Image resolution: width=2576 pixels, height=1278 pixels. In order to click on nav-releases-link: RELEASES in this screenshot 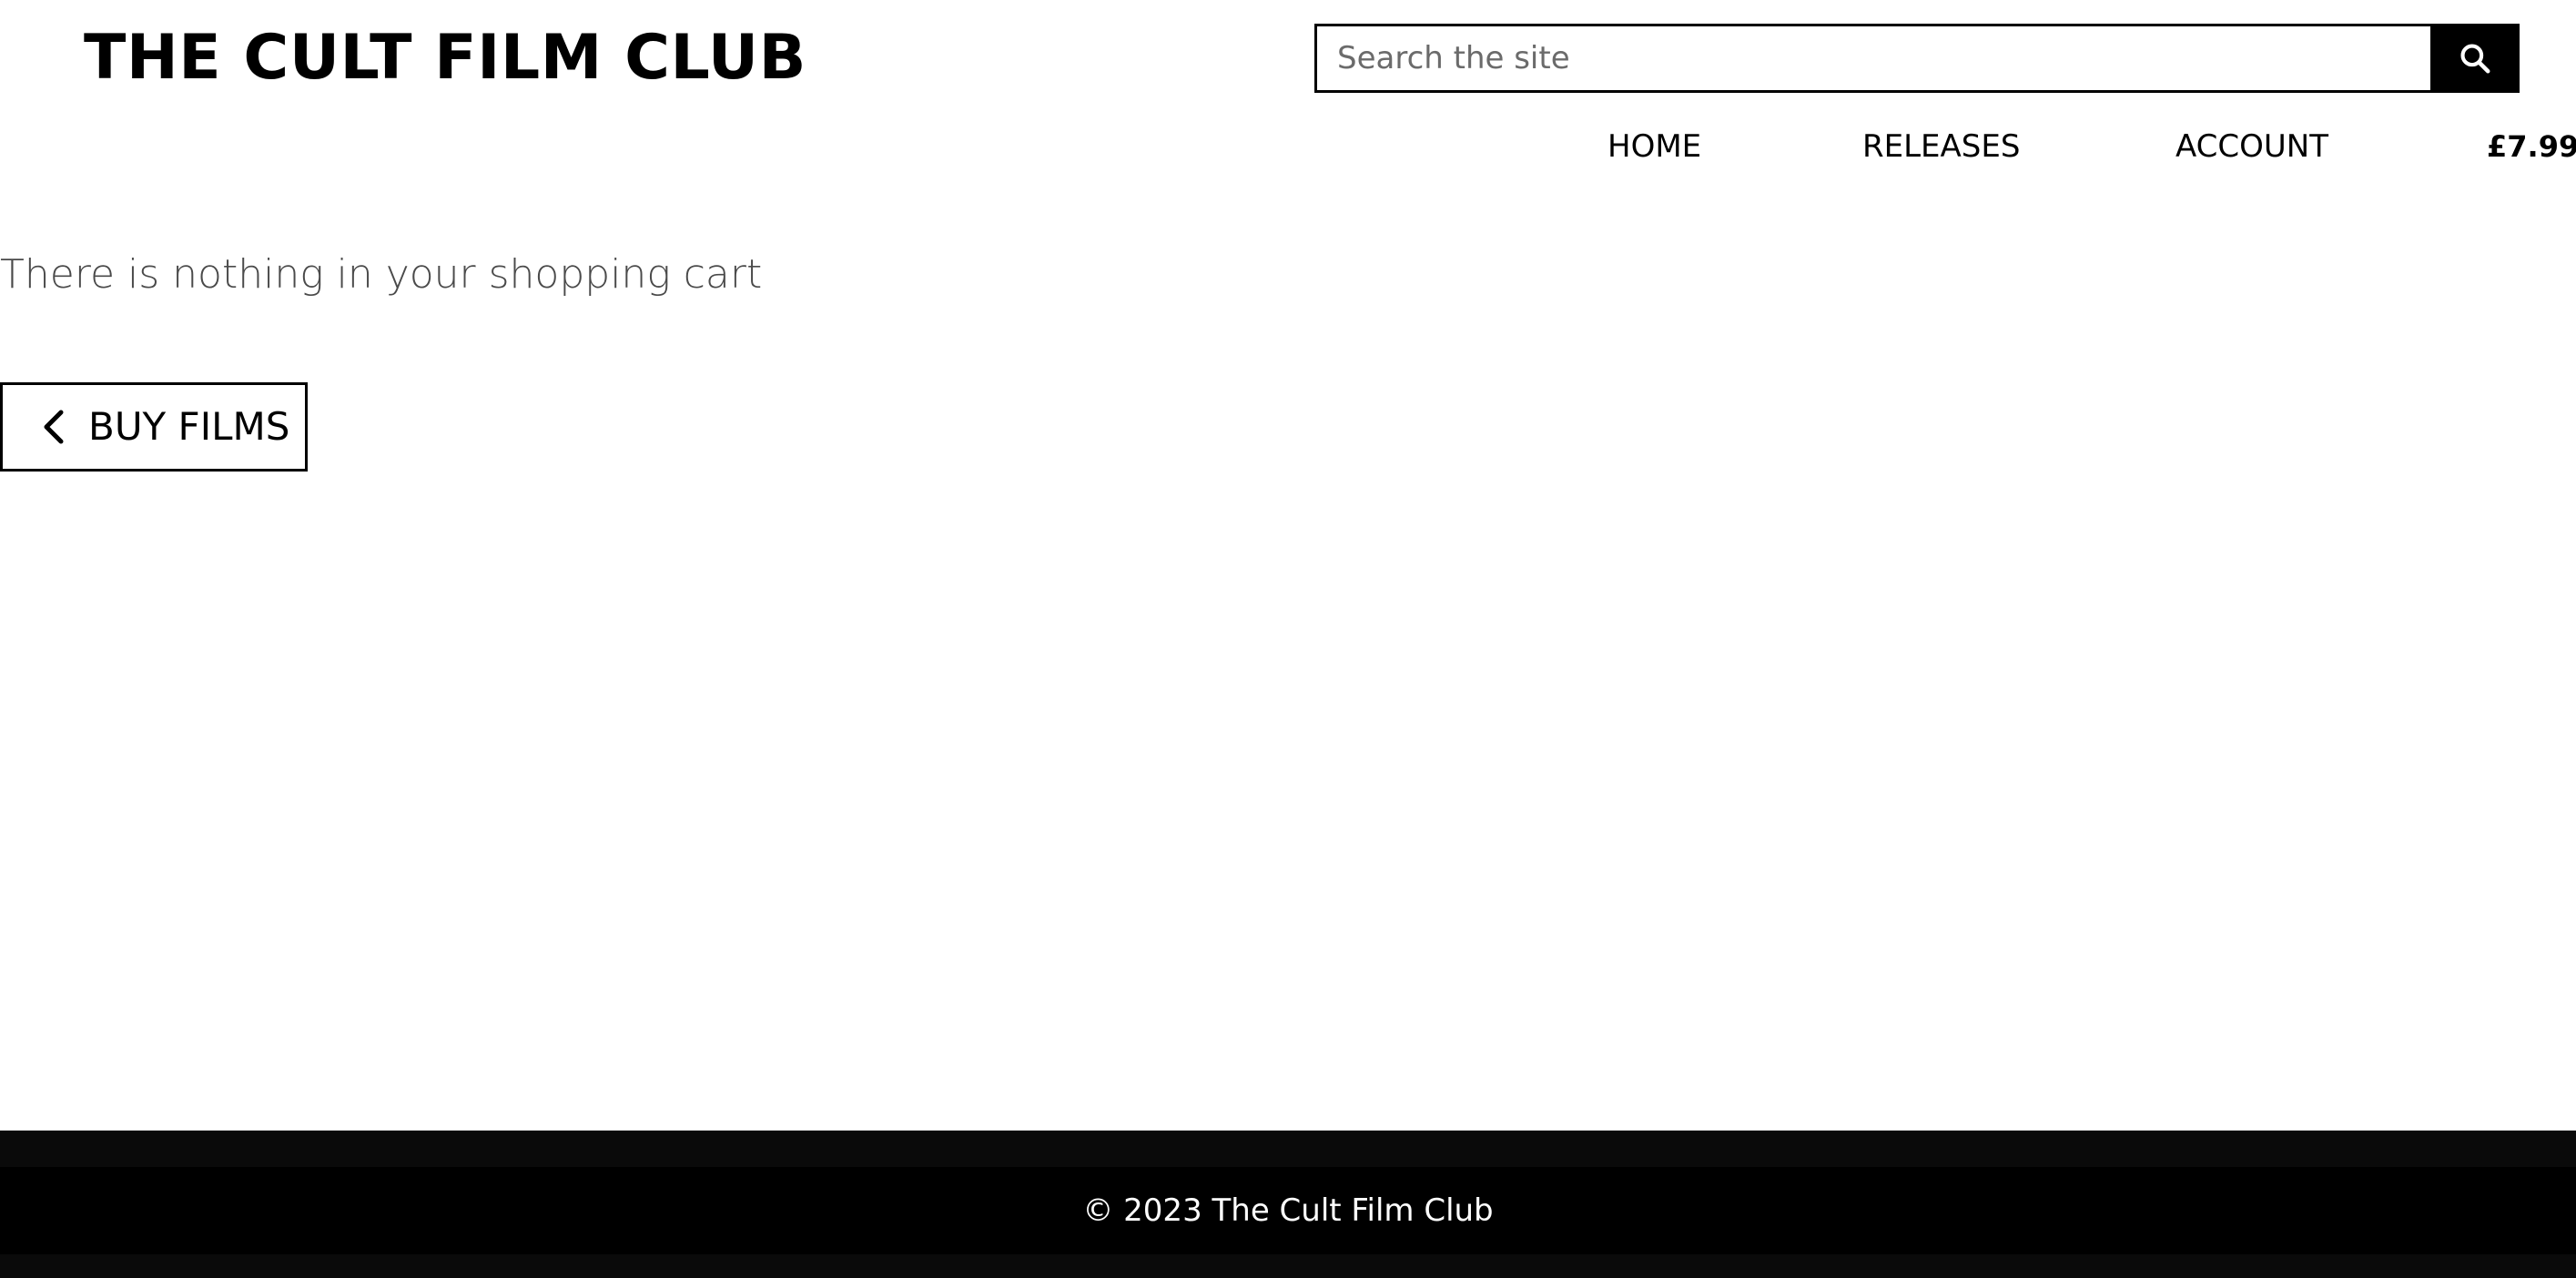, I will do `click(1941, 147)`.